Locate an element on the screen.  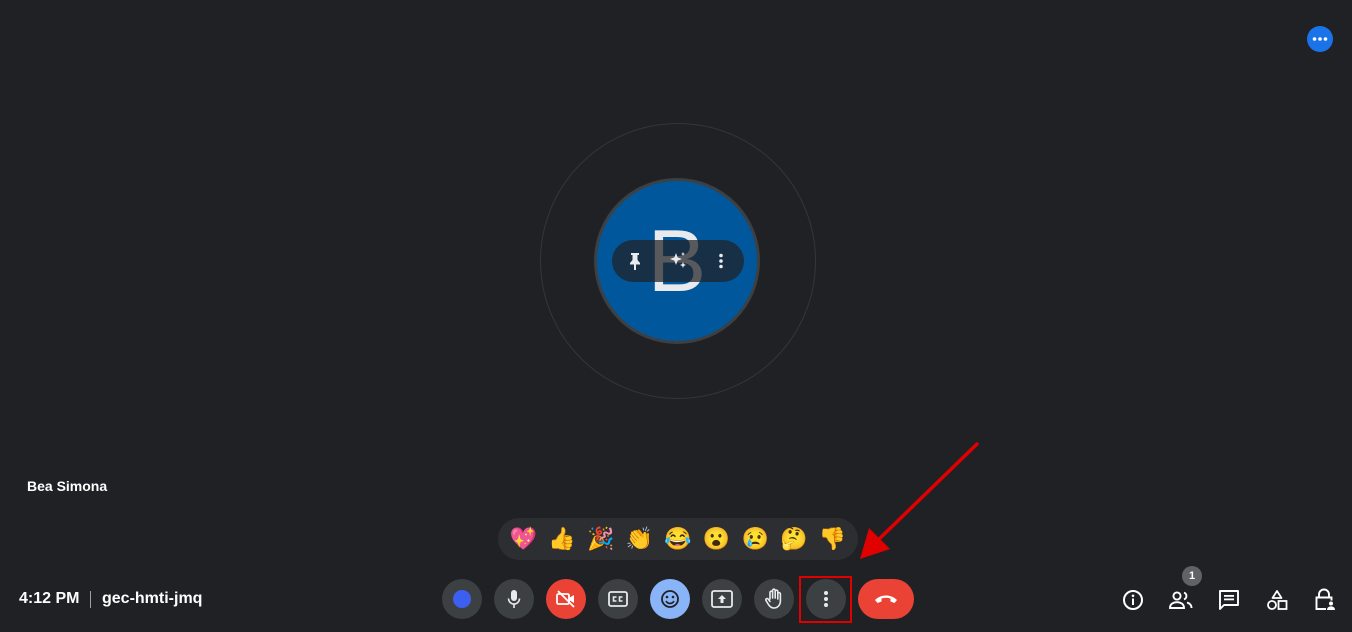
leave-call-button is located at coordinates (886, 599).